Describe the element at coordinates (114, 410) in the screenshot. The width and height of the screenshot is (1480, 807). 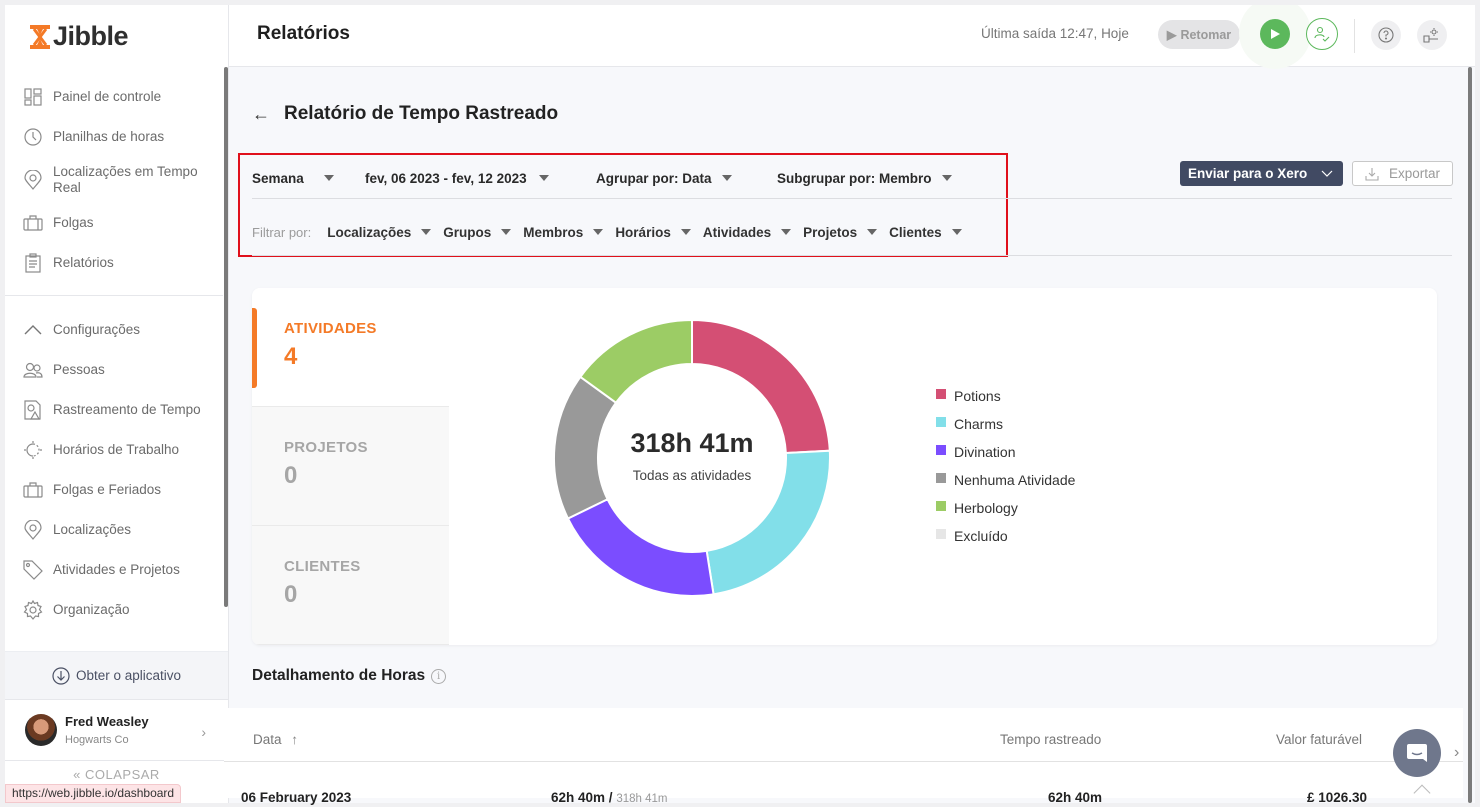
I see `sidebar-item-time-tracking: Rastreamento de Tempo` at that location.